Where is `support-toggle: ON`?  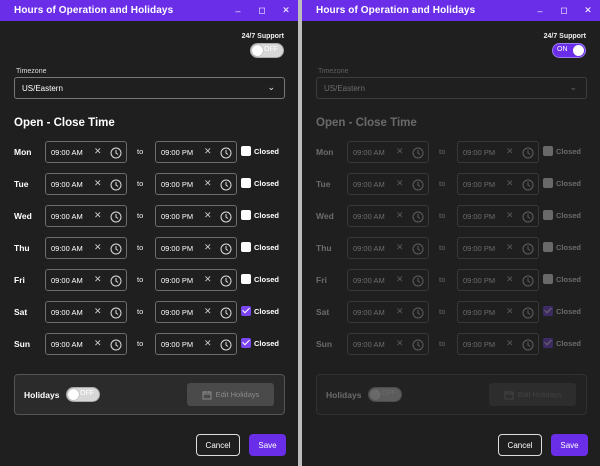
support-toggle: ON is located at coordinates (569, 50).